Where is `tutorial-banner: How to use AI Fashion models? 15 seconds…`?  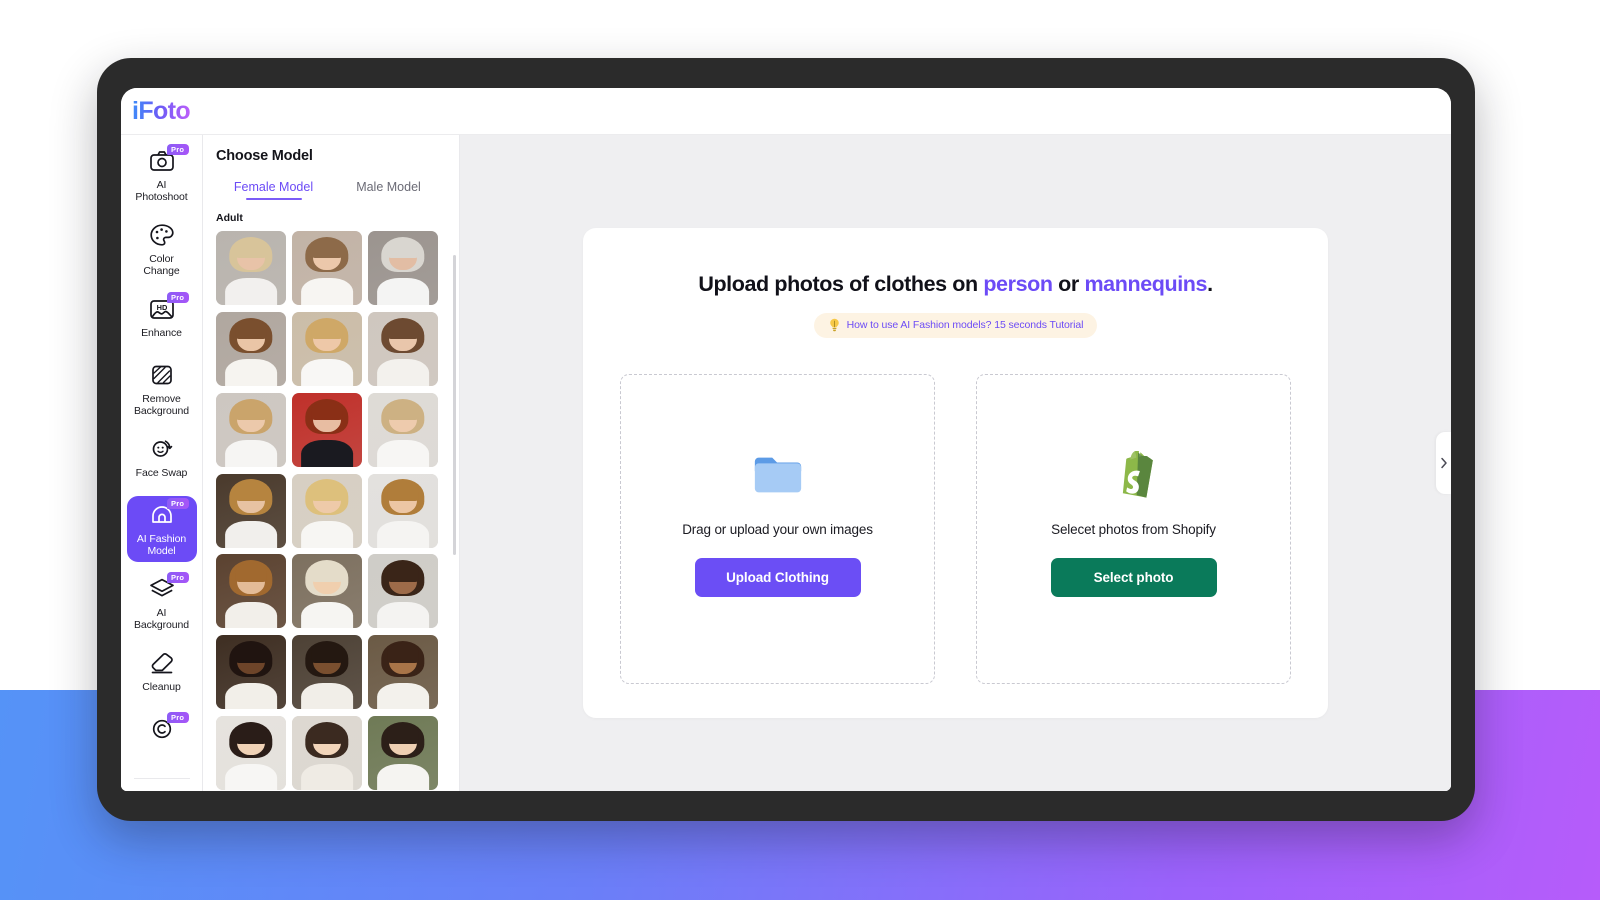 tutorial-banner: How to use AI Fashion models? 15 seconds… is located at coordinates (955, 325).